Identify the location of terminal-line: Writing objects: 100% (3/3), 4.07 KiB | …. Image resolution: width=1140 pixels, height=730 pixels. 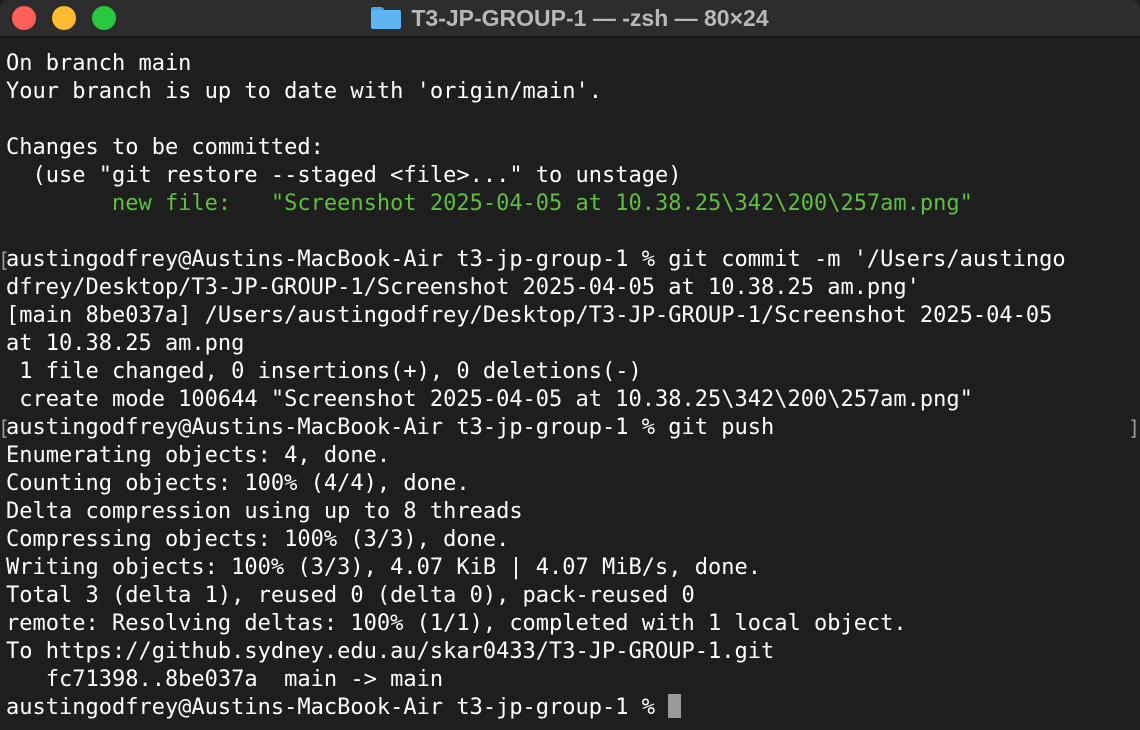
(383, 567).